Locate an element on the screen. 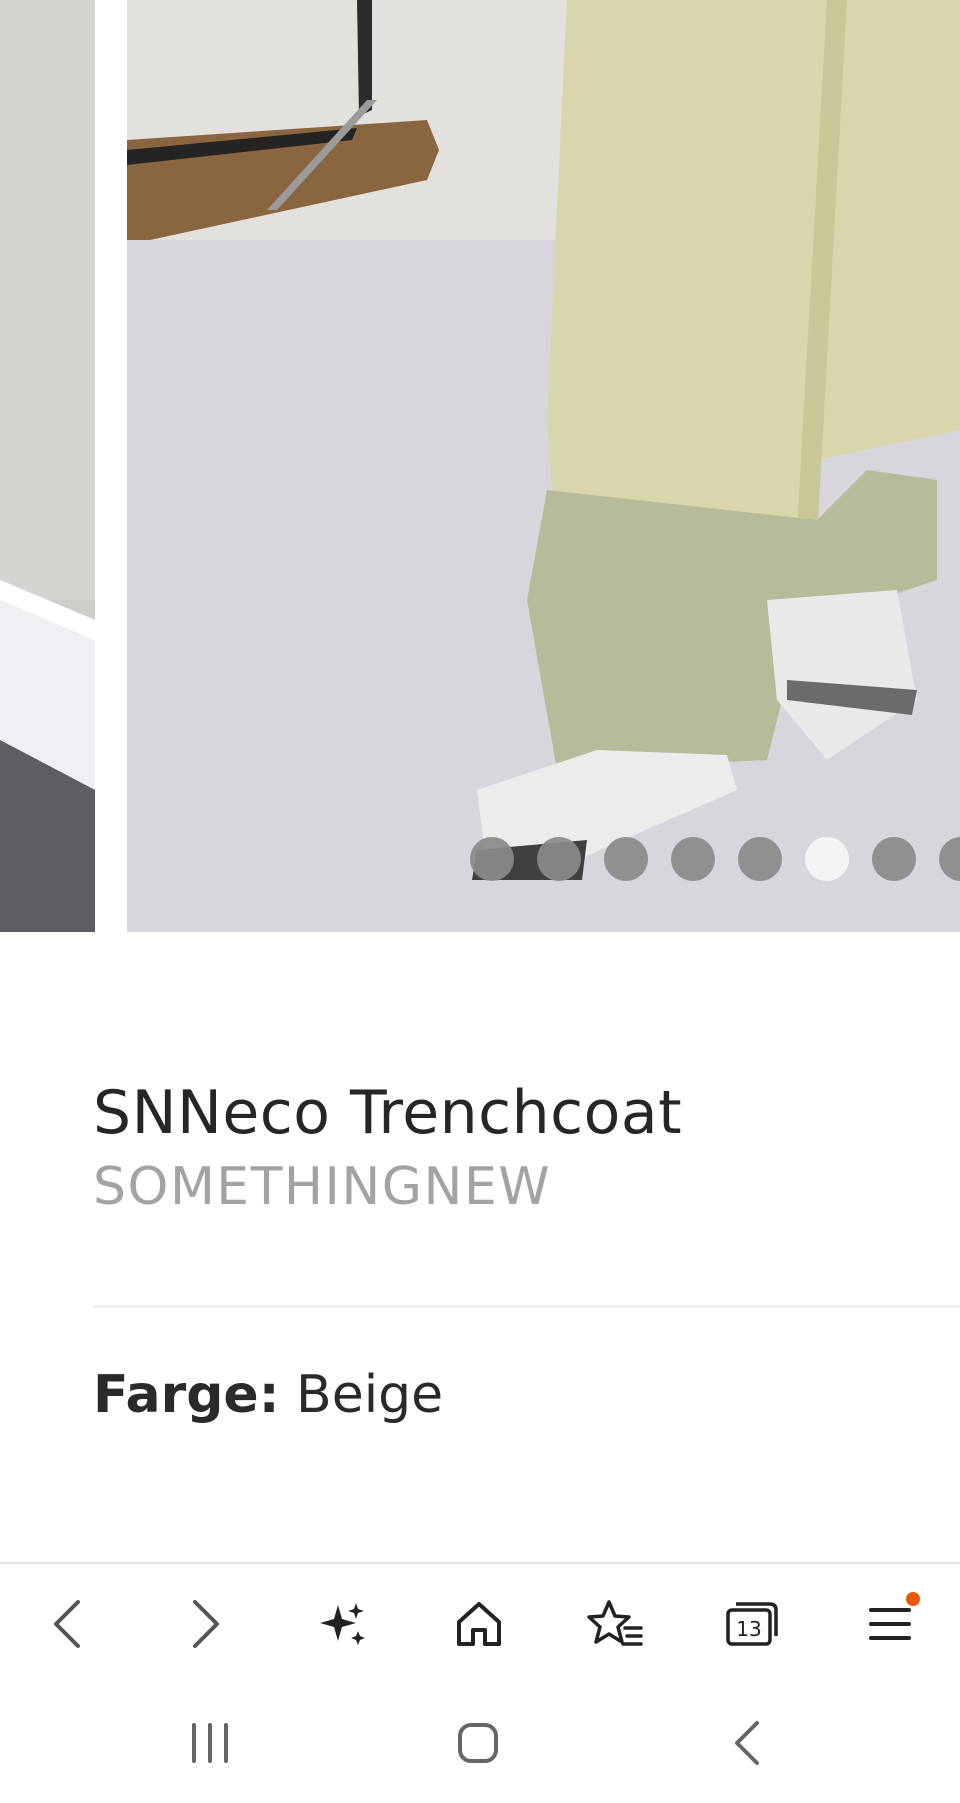  system-back-icon is located at coordinates (747, 1743).